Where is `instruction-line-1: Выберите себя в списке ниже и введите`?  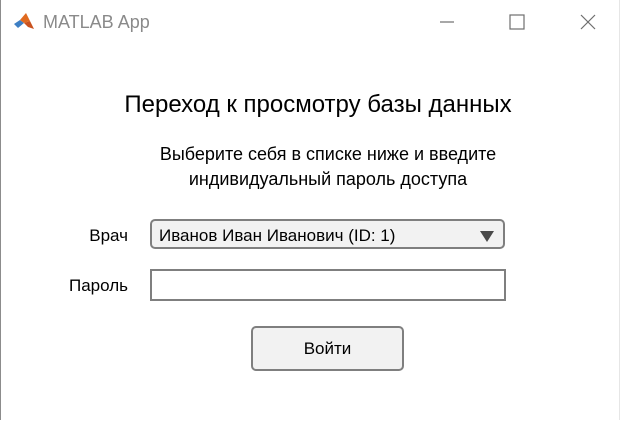 instruction-line-1: Выберите себя в списке ниже и введите is located at coordinates (328, 154).